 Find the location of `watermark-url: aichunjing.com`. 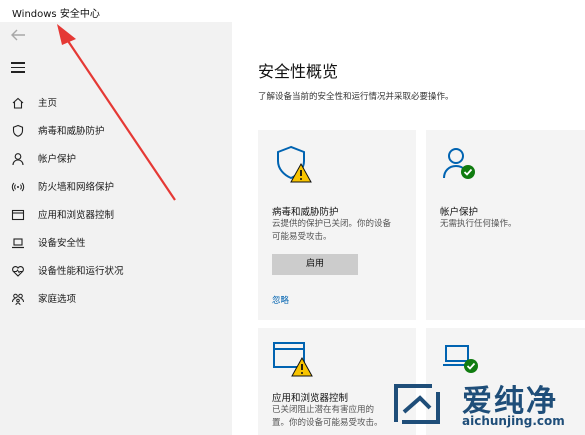

watermark-url: aichunjing.com is located at coordinates (513, 421).